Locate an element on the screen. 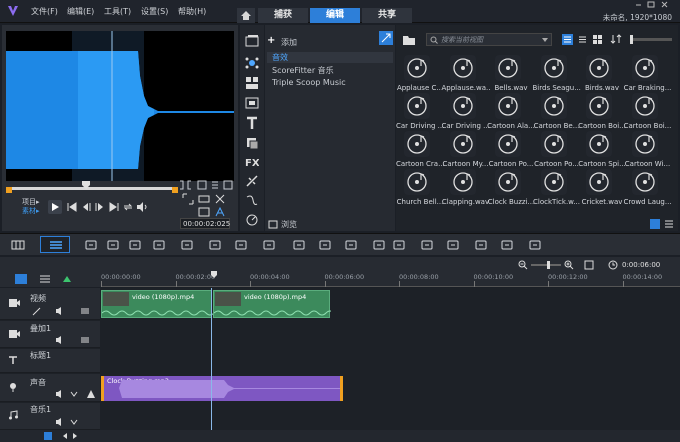  mark-in-handle is located at coordinates (9, 190).